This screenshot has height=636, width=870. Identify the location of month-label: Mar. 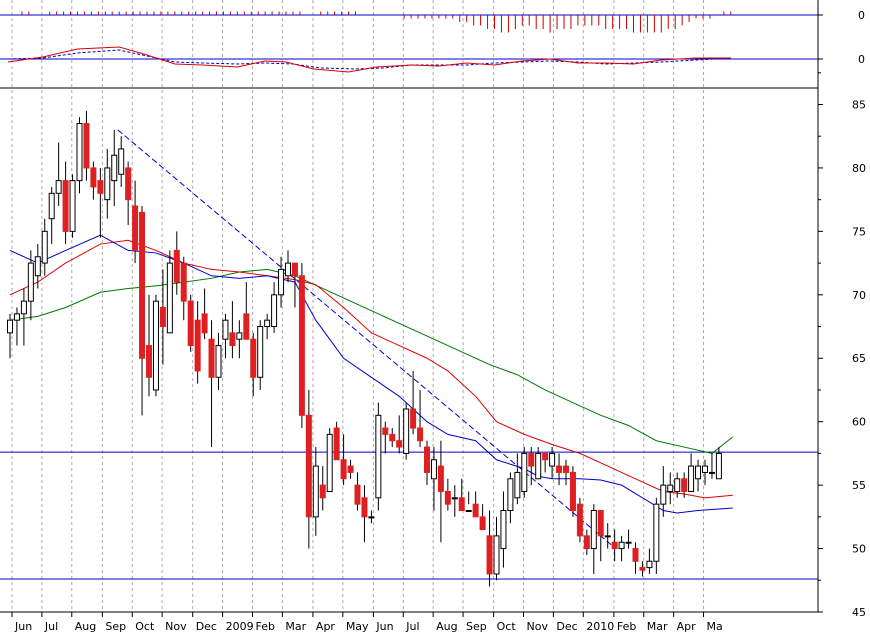
(657, 626).